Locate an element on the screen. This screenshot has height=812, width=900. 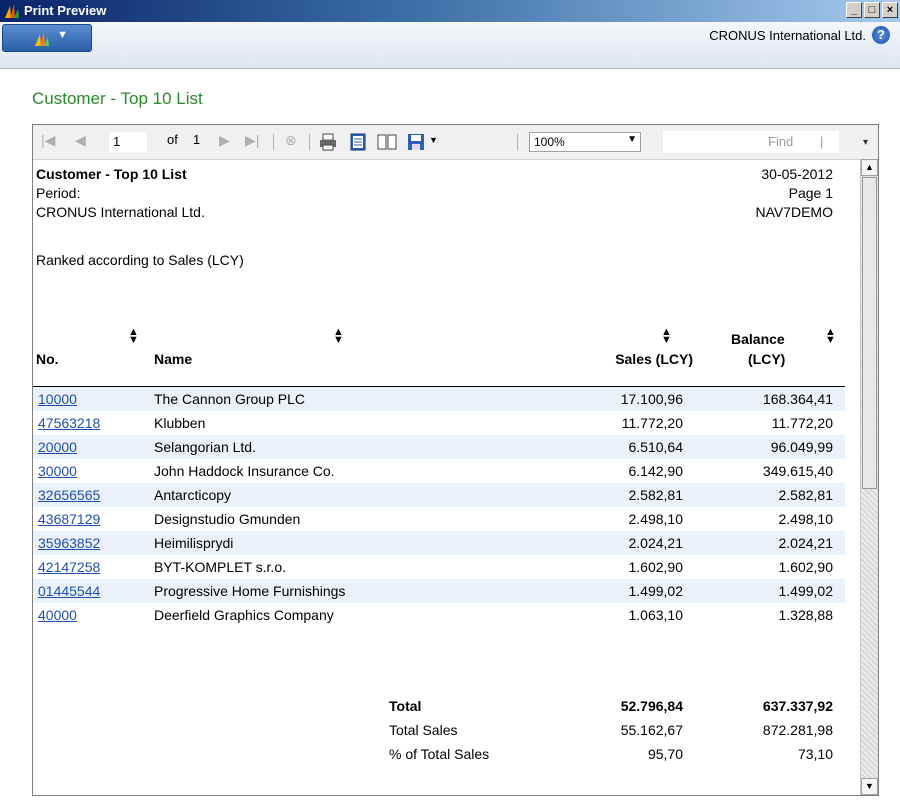
scroll-up-button: ▲ is located at coordinates (869, 167).